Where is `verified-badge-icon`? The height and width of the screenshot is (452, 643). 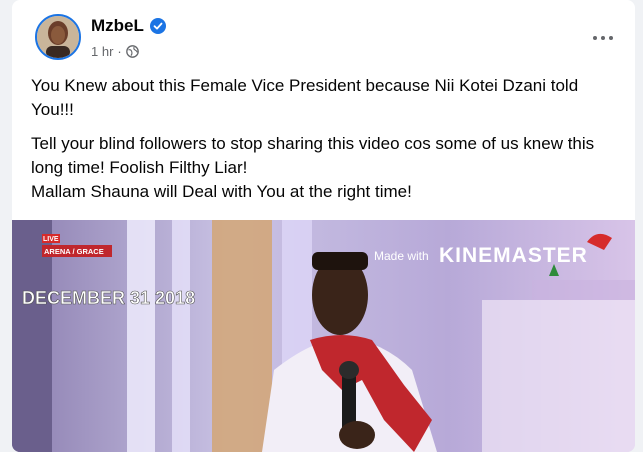 verified-badge-icon is located at coordinates (157, 26).